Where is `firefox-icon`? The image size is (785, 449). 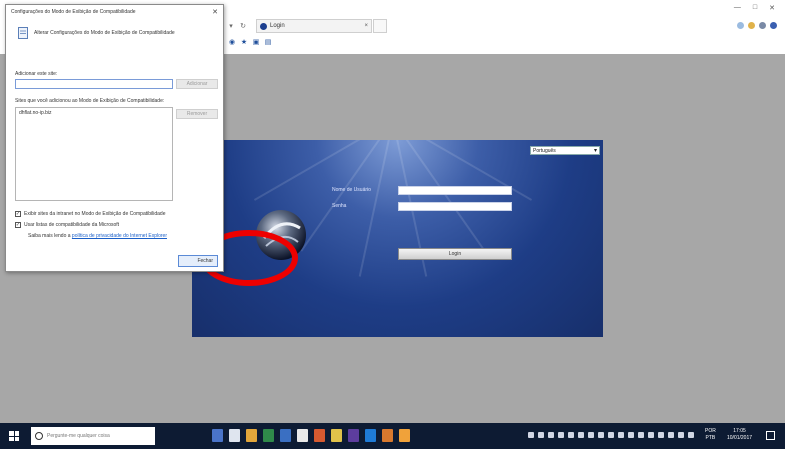
firefox-icon is located at coordinates (387, 435).